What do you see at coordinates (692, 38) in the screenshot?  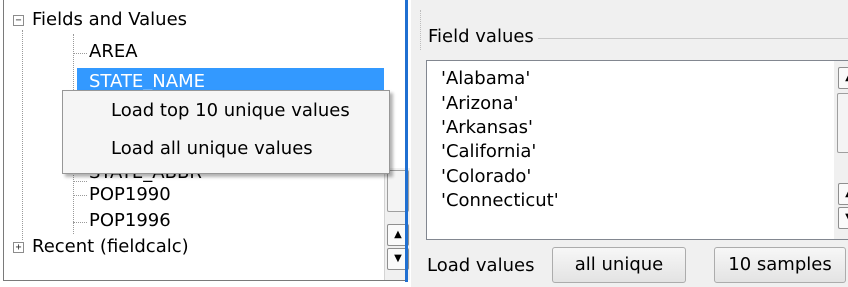 I see `group-box-border` at bounding box center [692, 38].